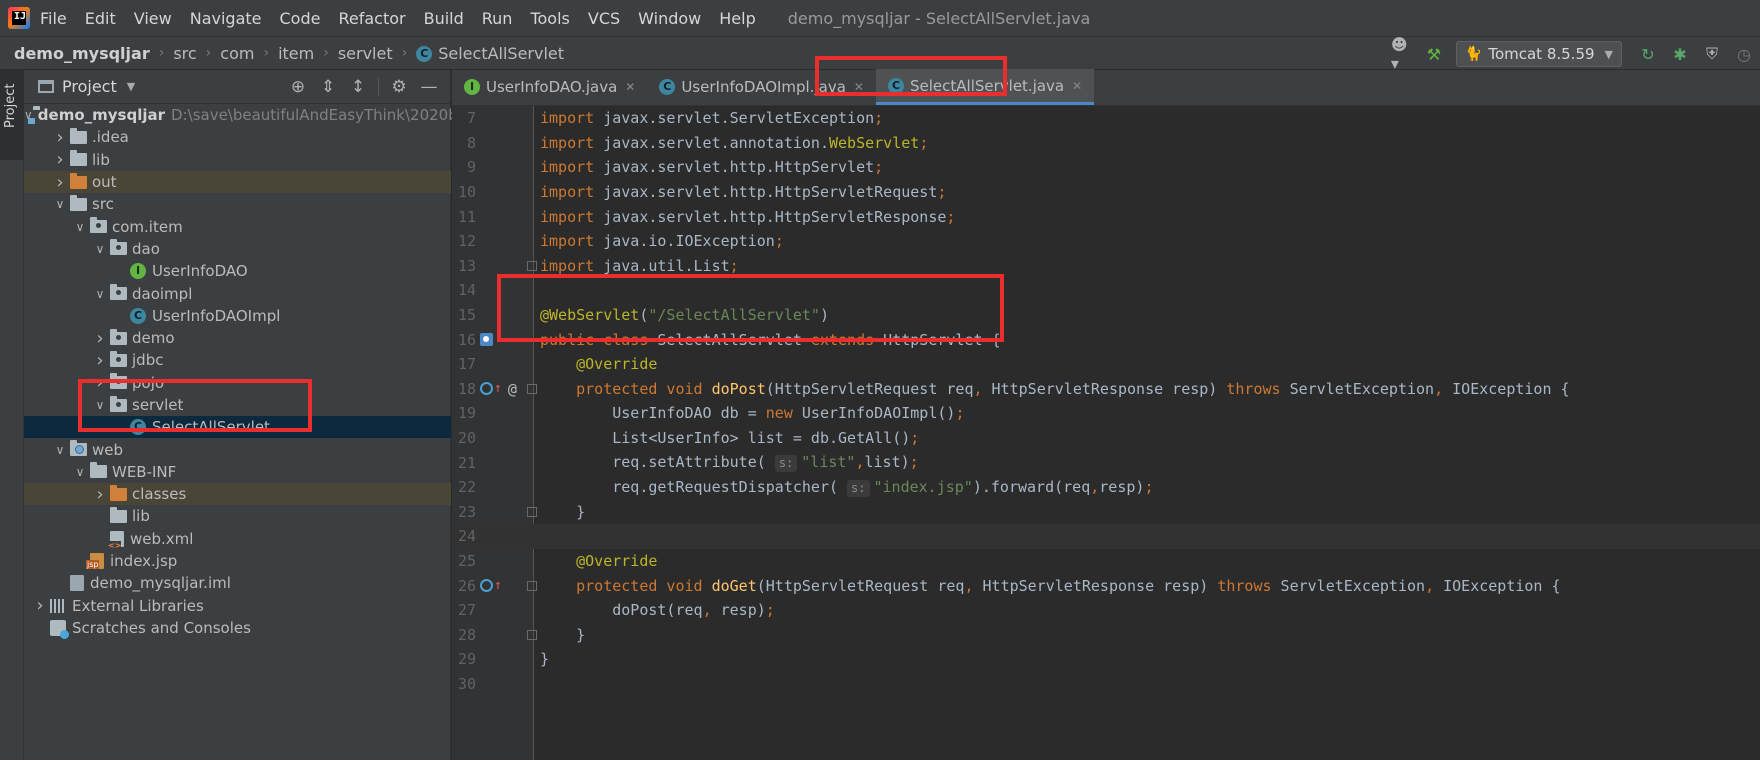  What do you see at coordinates (444, 18) in the screenshot?
I see `menu-item-build: Build` at bounding box center [444, 18].